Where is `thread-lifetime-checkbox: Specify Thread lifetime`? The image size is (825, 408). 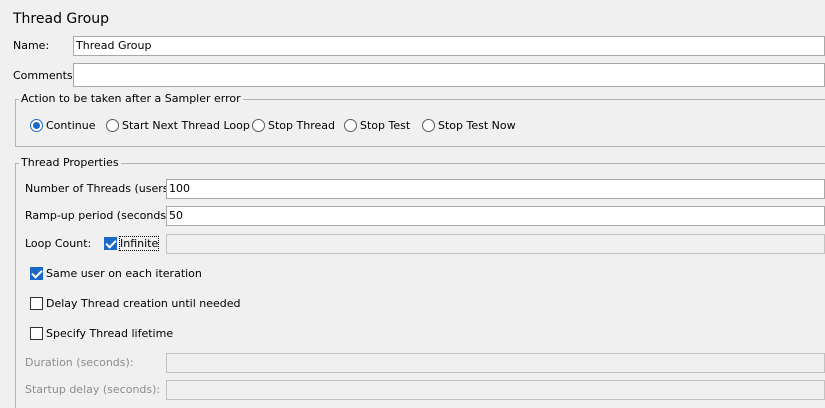 thread-lifetime-checkbox: Specify Thread lifetime is located at coordinates (101, 333).